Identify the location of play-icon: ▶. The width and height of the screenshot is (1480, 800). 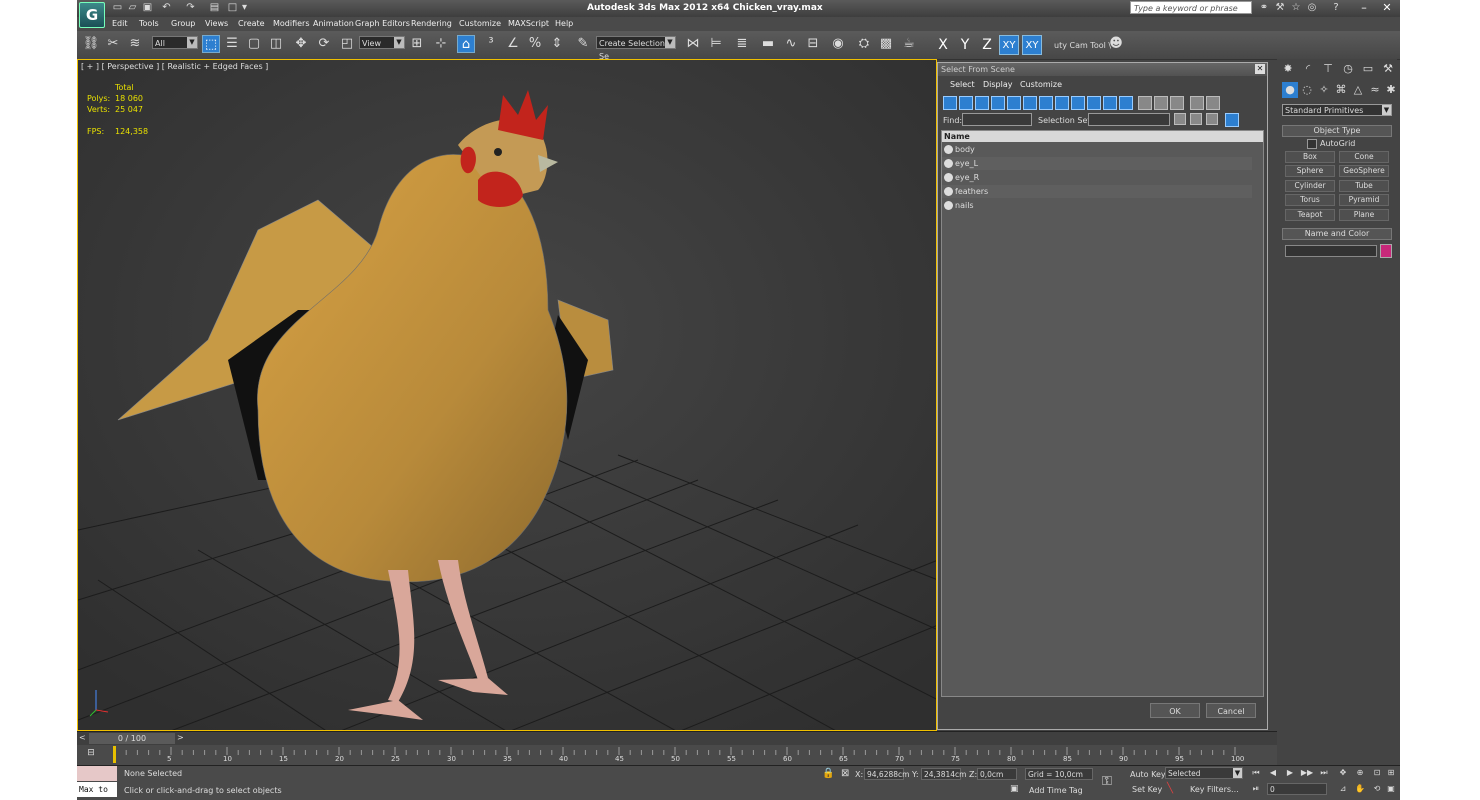
(1290, 773).